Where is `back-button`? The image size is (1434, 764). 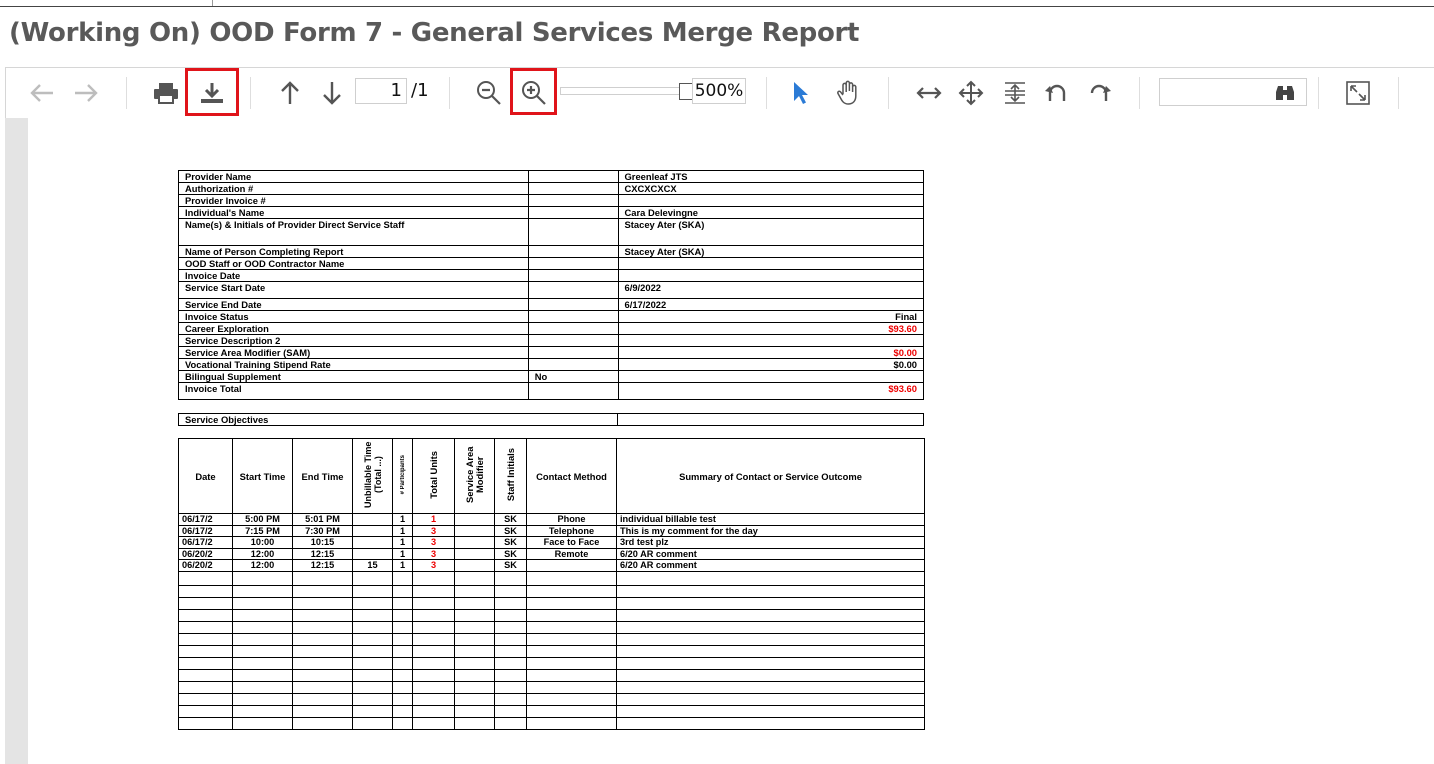 back-button is located at coordinates (42, 92).